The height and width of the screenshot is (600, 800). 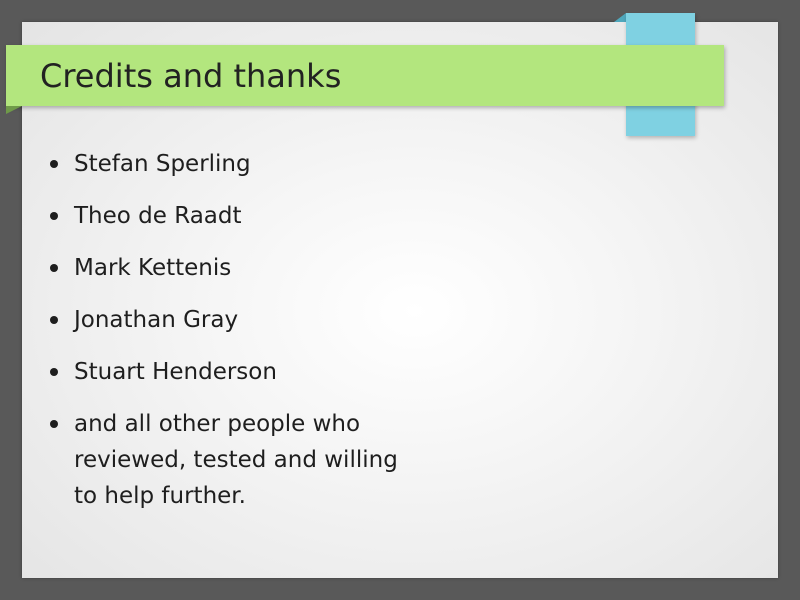 I want to click on bullet-text: Theo de Raadt, so click(x=158, y=216).